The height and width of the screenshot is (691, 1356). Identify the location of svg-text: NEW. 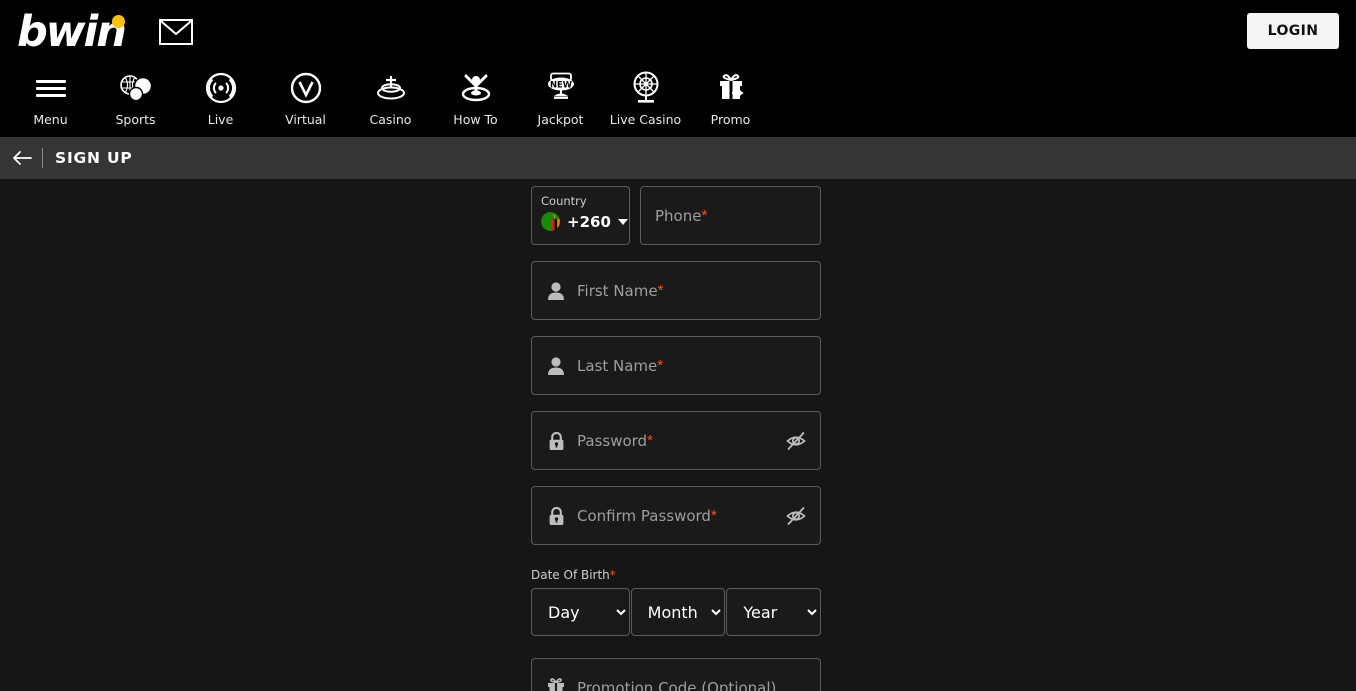
(561, 85).